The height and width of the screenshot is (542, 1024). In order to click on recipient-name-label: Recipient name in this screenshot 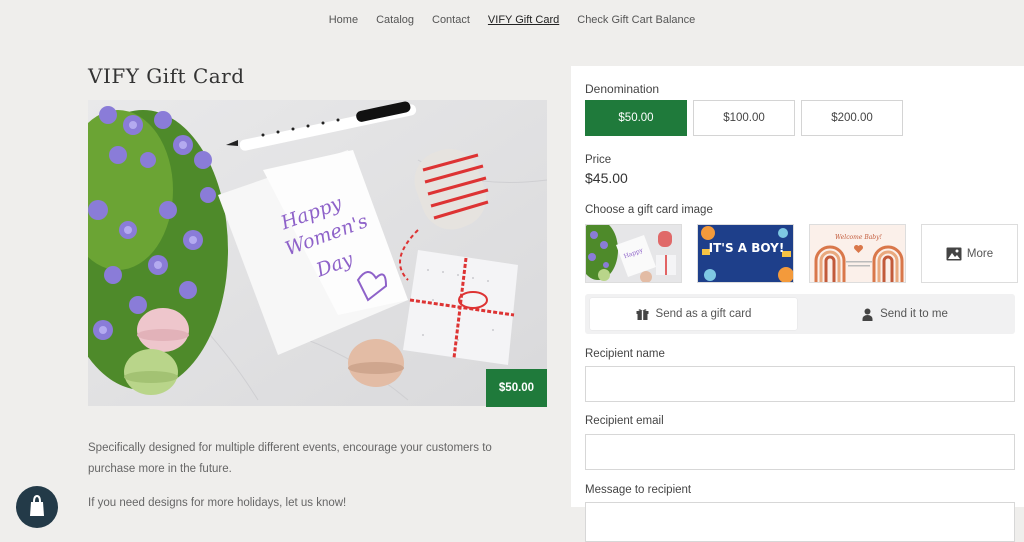, I will do `click(625, 354)`.